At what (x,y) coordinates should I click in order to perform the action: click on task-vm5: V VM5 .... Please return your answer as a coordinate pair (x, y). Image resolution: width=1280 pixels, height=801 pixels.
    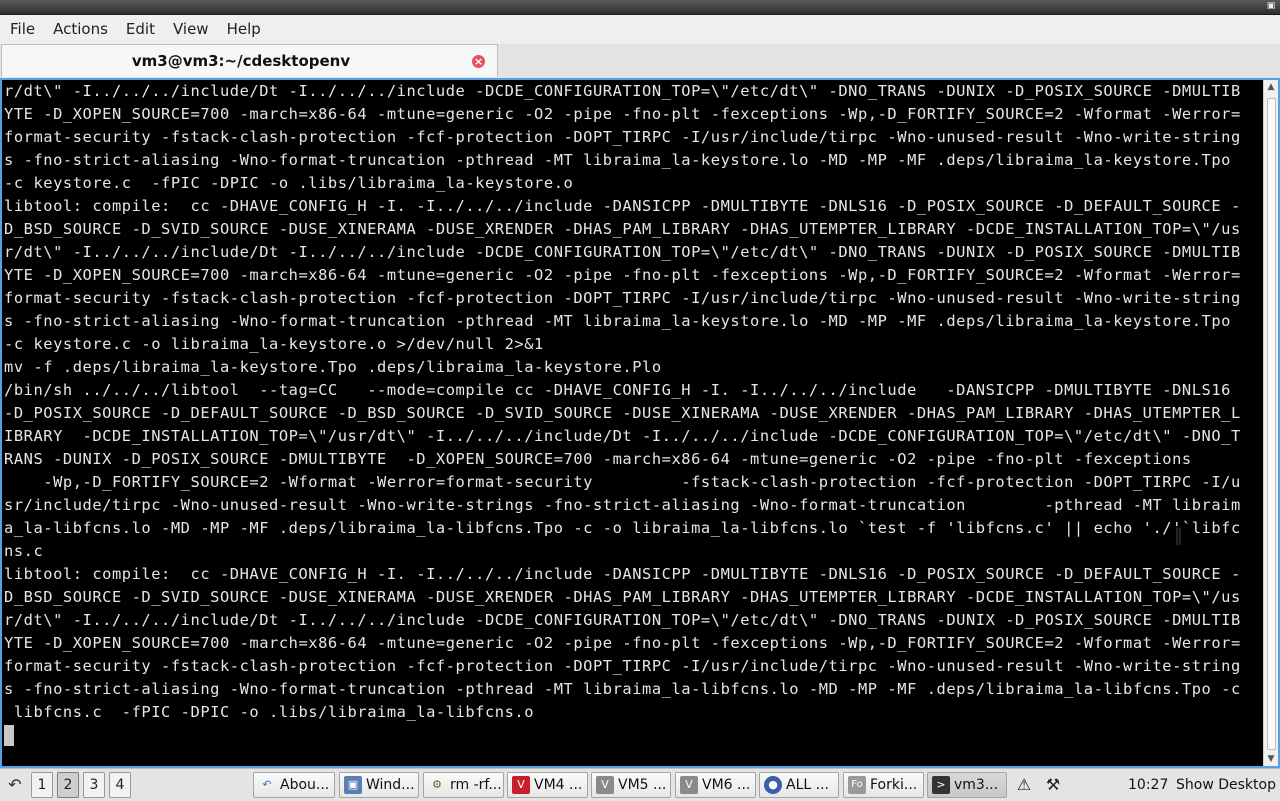
    Looking at the image, I should click on (631, 785).